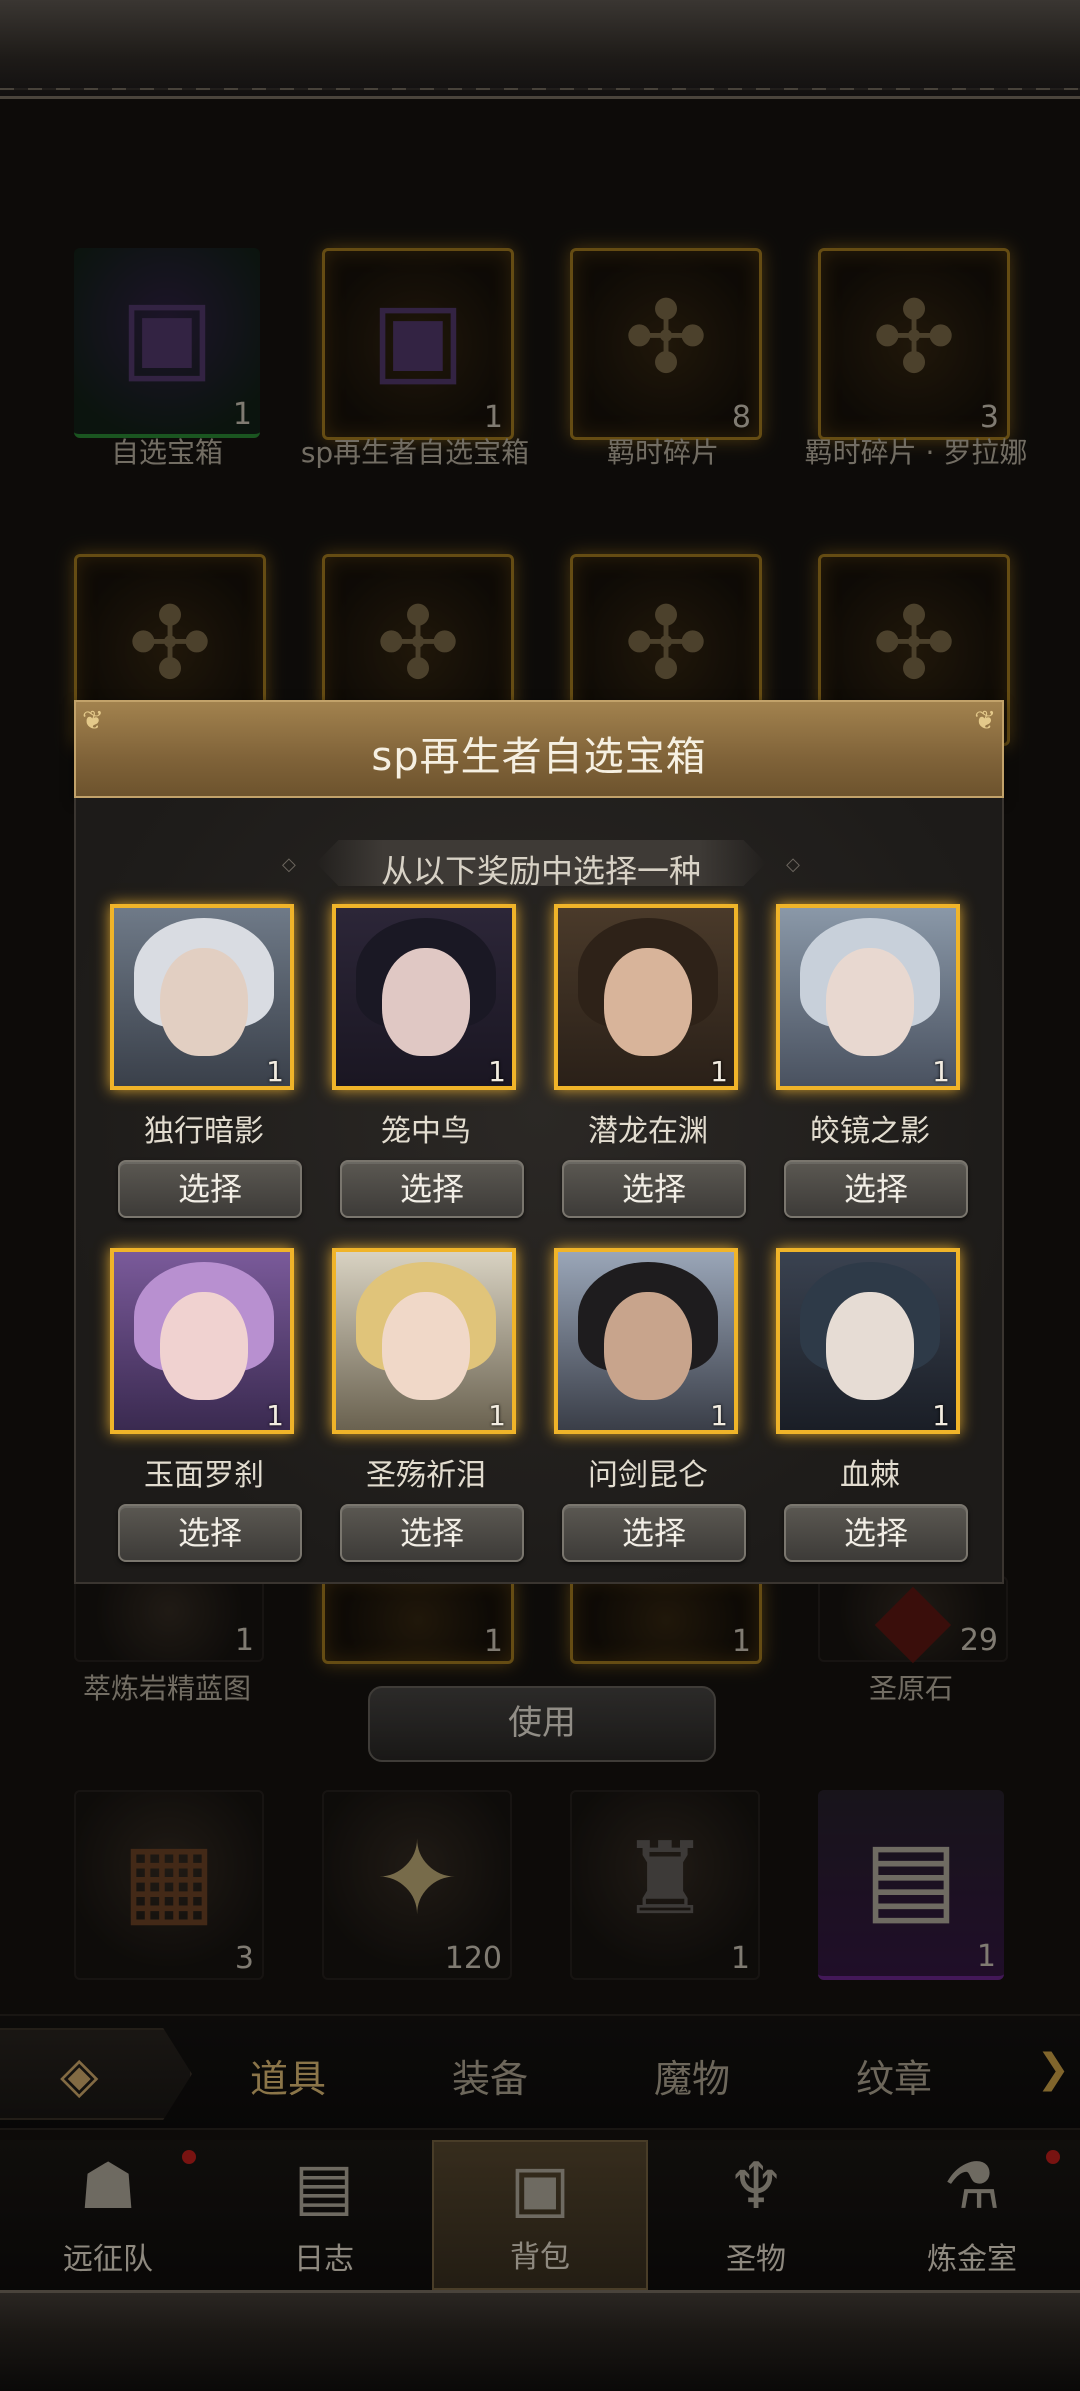 This screenshot has width=1080, height=2391. Describe the element at coordinates (417, 1878) in the screenshot. I see `star-crystal-icon: ✦` at that location.